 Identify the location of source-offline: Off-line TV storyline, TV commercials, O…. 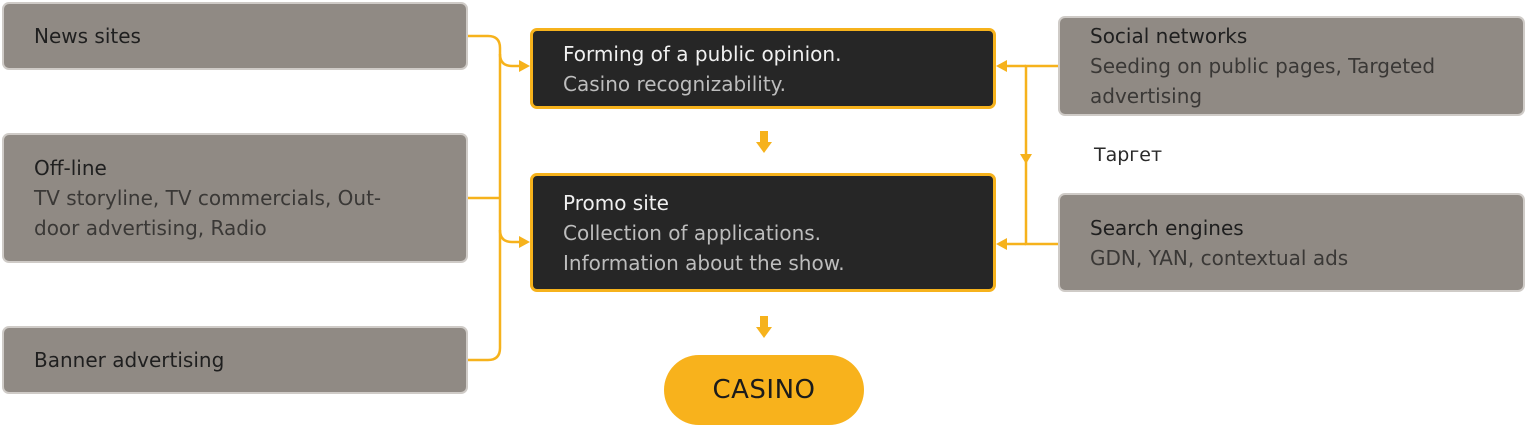
(235, 198).